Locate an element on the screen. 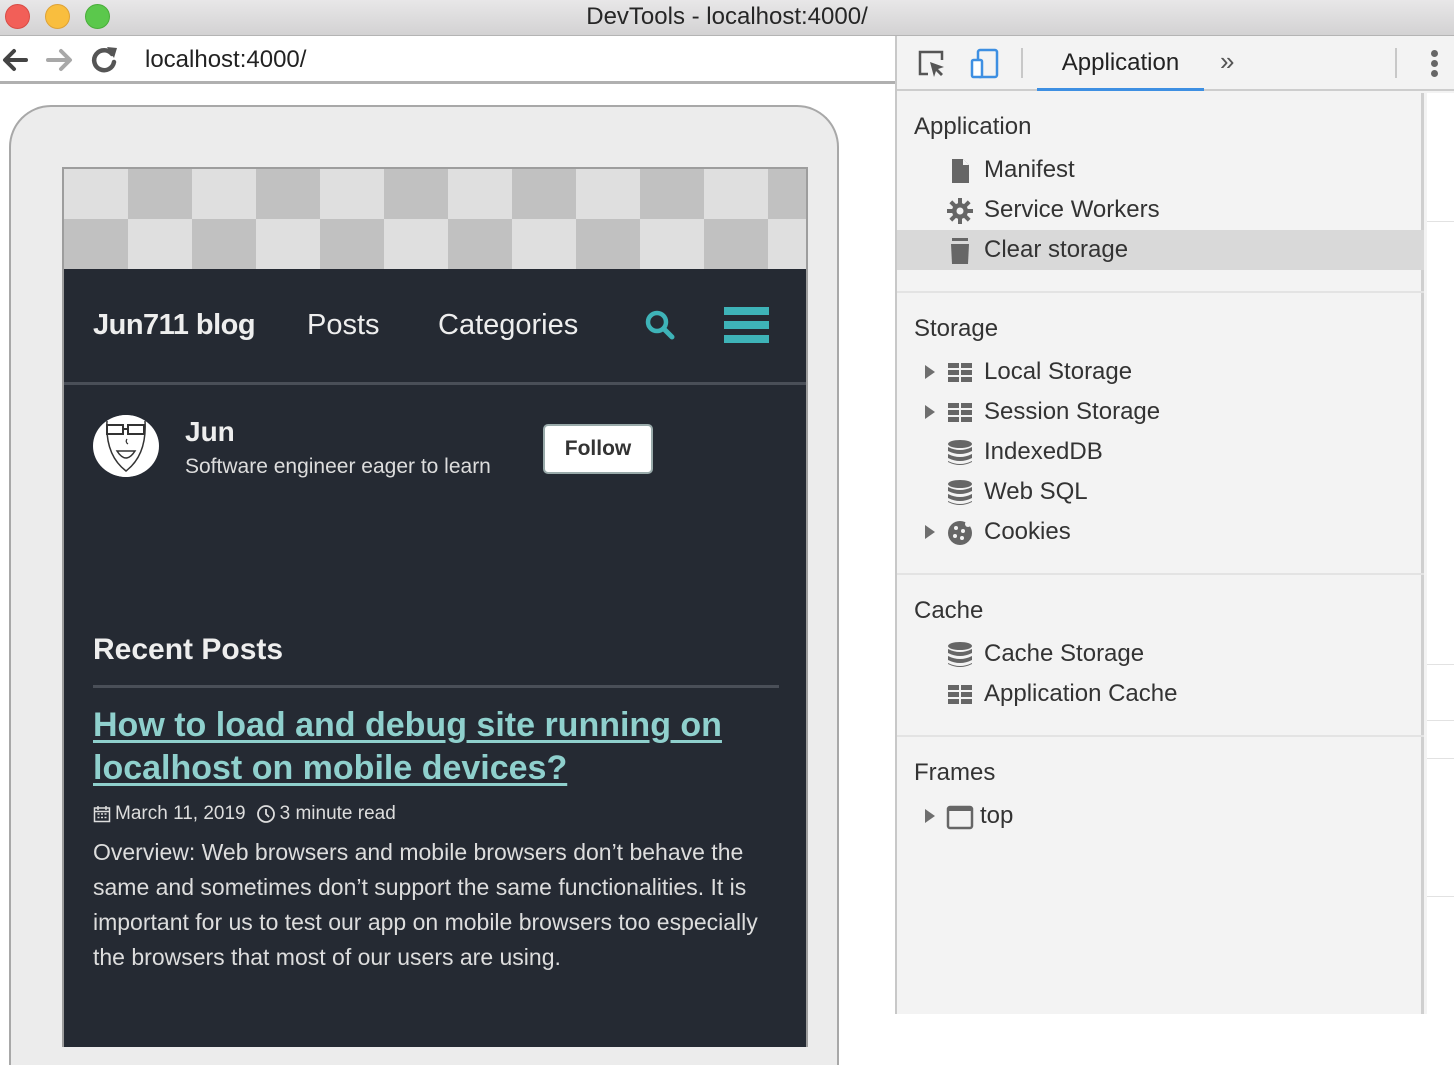  sidebar-item-label: Web SQL is located at coordinates (1036, 491).